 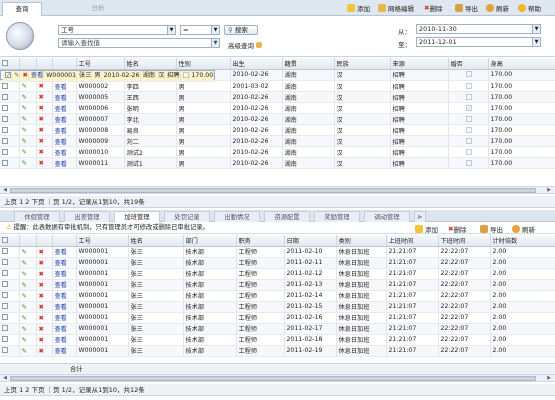 What do you see at coordinates (260, 241) in the screenshot?
I see `column-header: 职务` at bounding box center [260, 241].